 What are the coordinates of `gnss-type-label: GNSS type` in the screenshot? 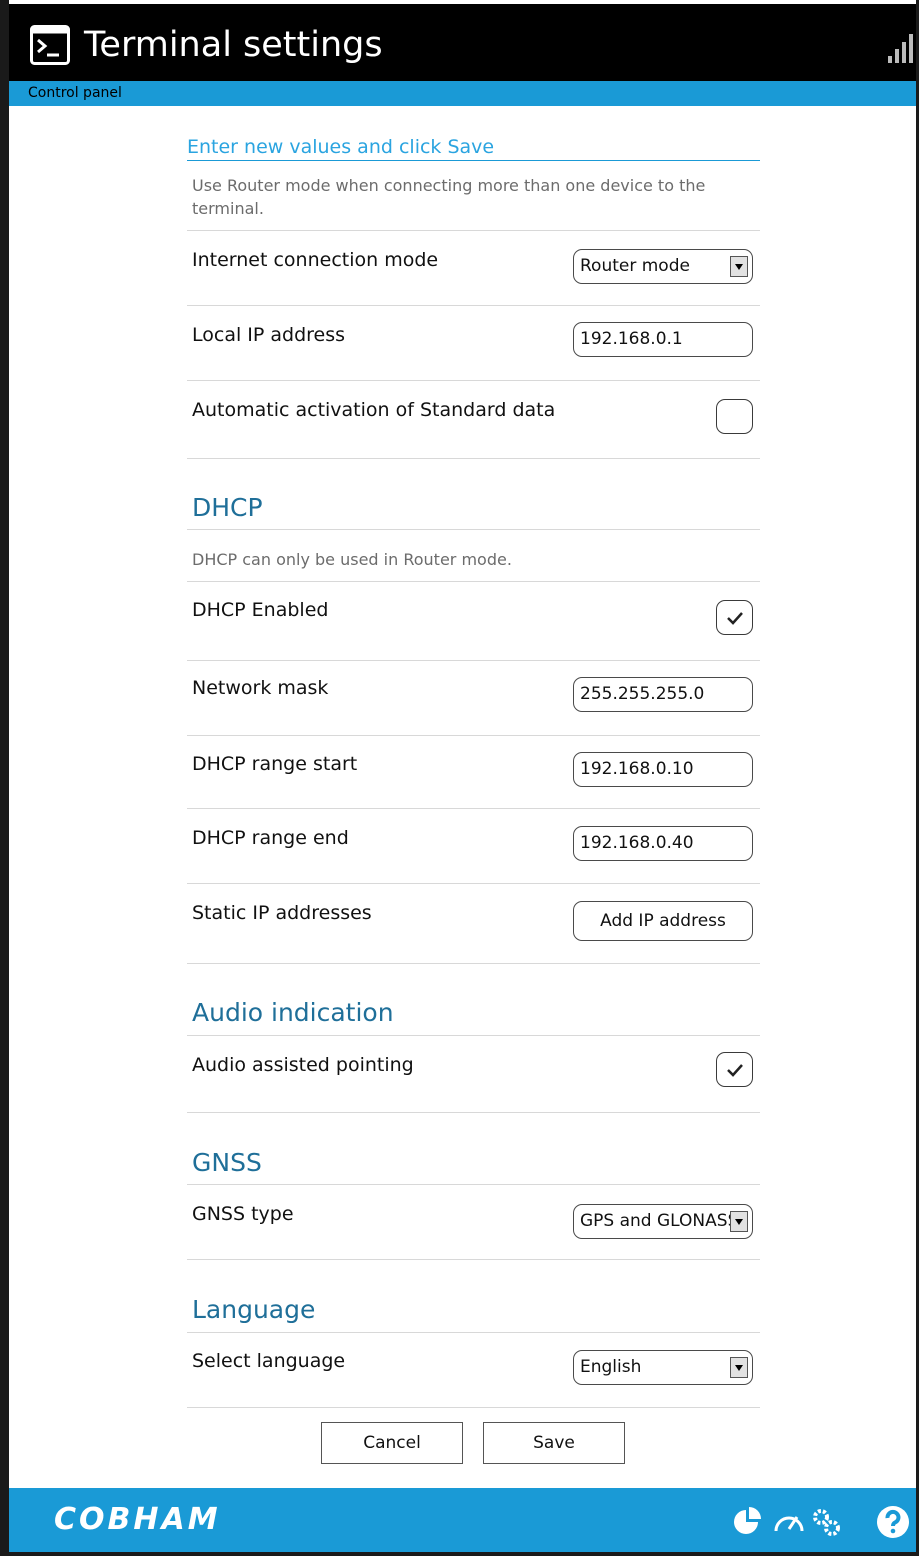 It's located at (243, 1214).